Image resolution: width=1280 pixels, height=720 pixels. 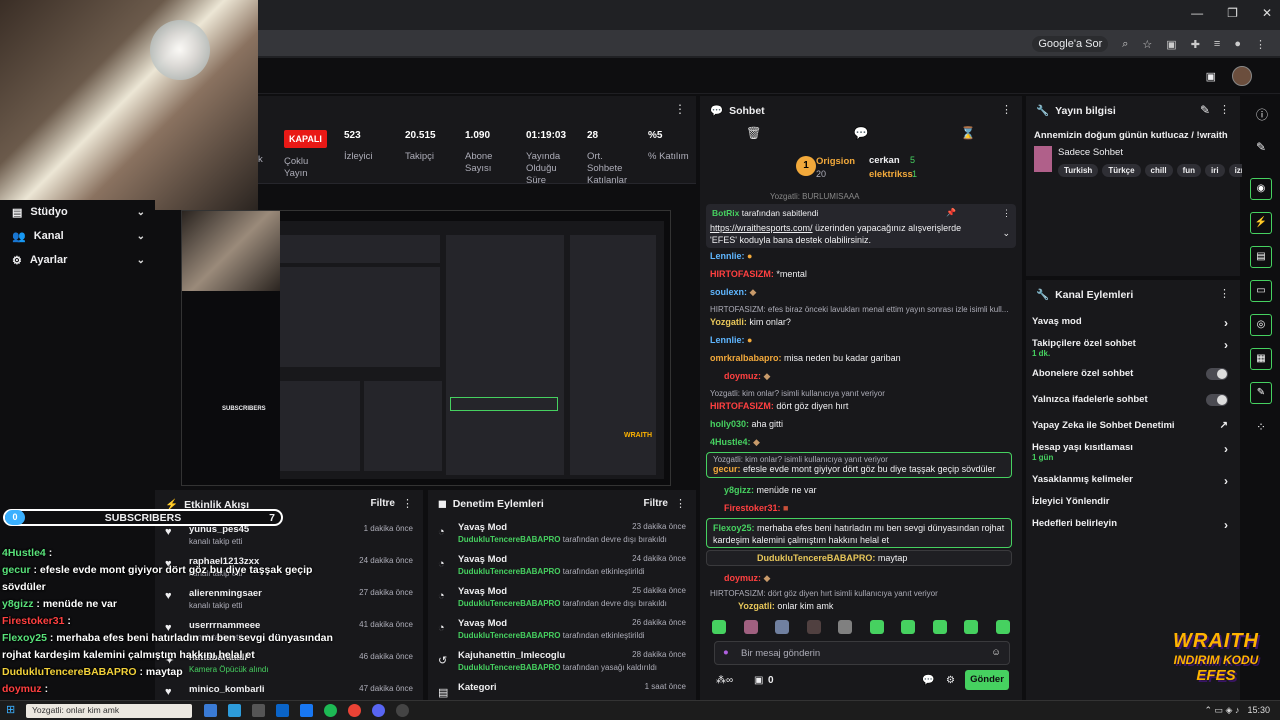 I want to click on zoom-icon: ⌕, so click(x=1125, y=44).